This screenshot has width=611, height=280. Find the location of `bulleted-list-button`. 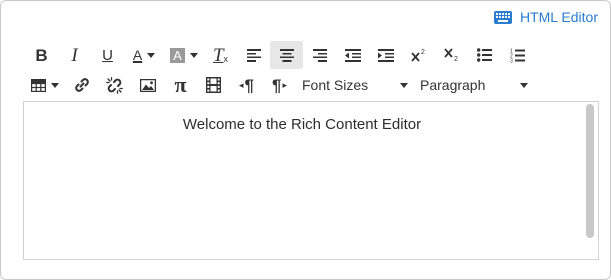

bulleted-list-button is located at coordinates (484, 55).